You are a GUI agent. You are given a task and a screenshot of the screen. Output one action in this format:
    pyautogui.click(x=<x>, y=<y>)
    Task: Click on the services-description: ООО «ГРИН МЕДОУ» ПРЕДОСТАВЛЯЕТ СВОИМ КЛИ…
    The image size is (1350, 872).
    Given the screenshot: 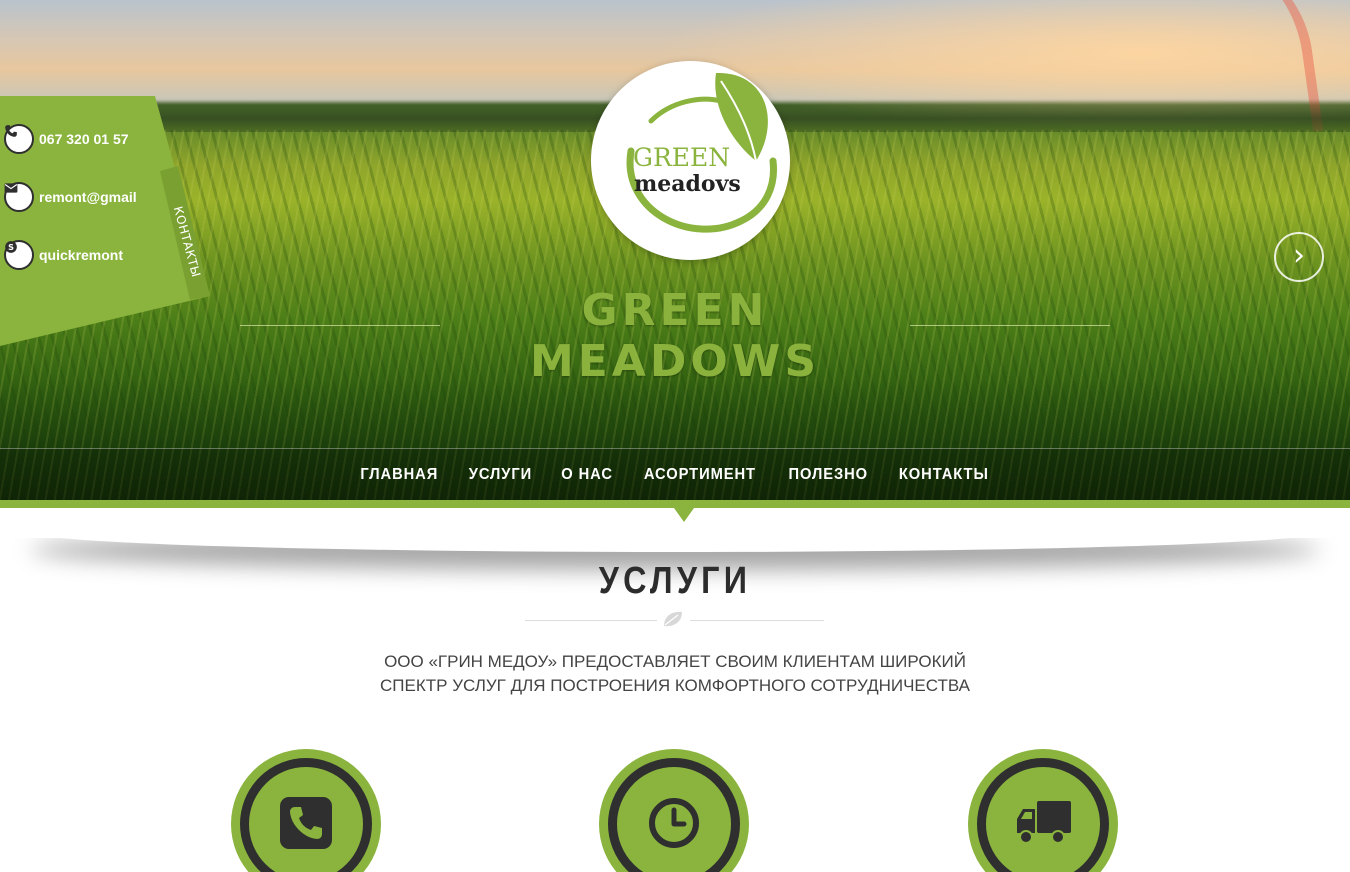 What is the action you would take?
    pyautogui.click(x=675, y=674)
    